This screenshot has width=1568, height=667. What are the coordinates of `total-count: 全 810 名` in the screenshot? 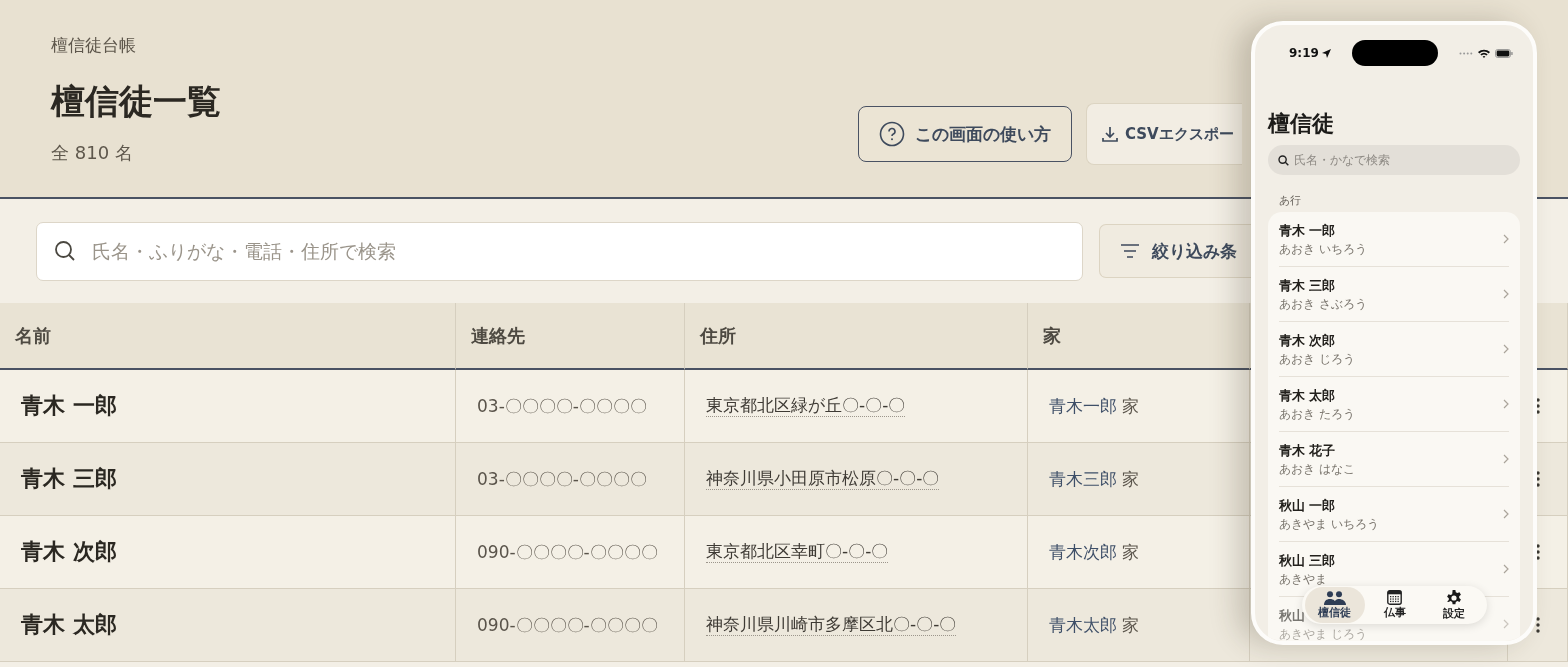 It's located at (92, 153).